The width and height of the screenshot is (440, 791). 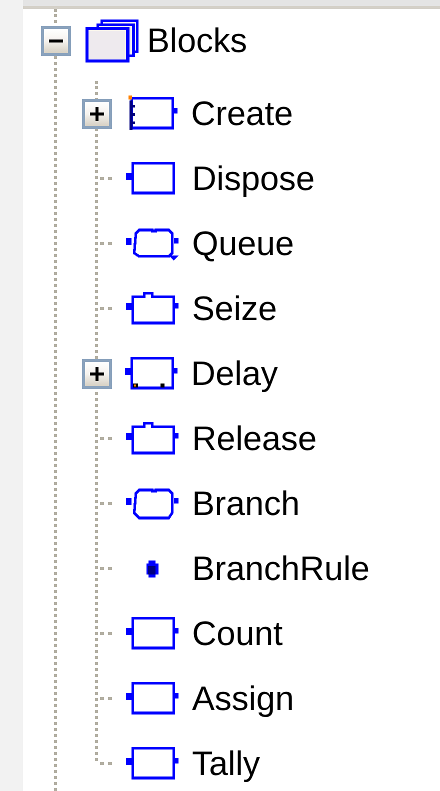 What do you see at coordinates (243, 243) in the screenshot?
I see `tree-item: Queue` at bounding box center [243, 243].